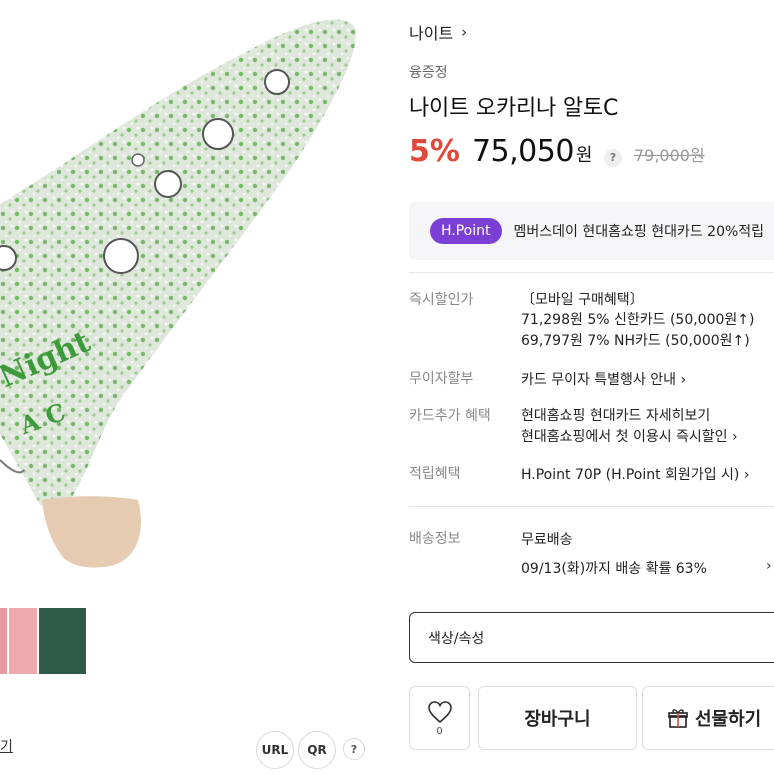 Image resolution: width=774 pixels, height=774 pixels. What do you see at coordinates (439, 711) in the screenshot?
I see `heart-icon` at bounding box center [439, 711].